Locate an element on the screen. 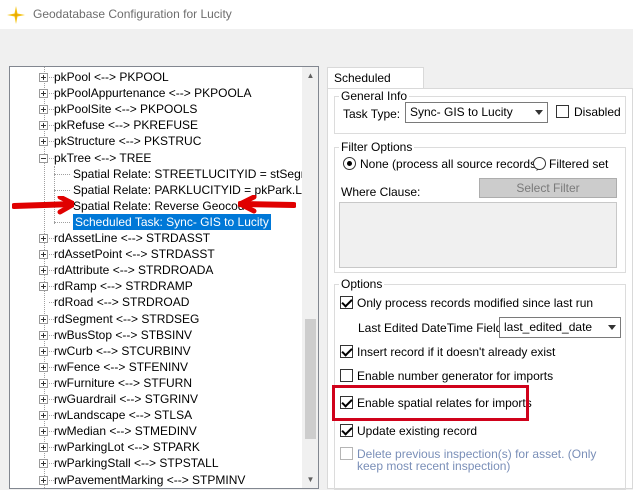  red-arrow-right-icon is located at coordinates (267, 204).